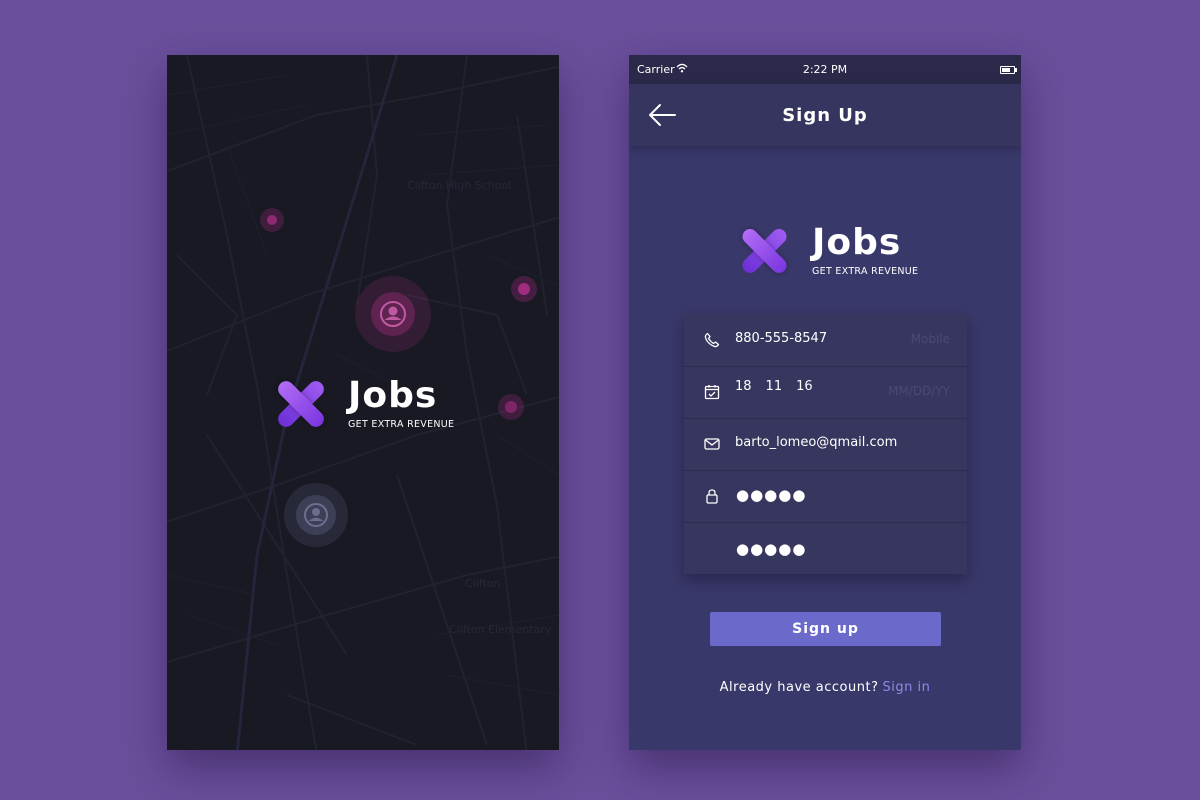 This screenshot has width=1200, height=800. Describe the element at coordinates (743, 386) in the screenshot. I see `date-month: 18` at that location.